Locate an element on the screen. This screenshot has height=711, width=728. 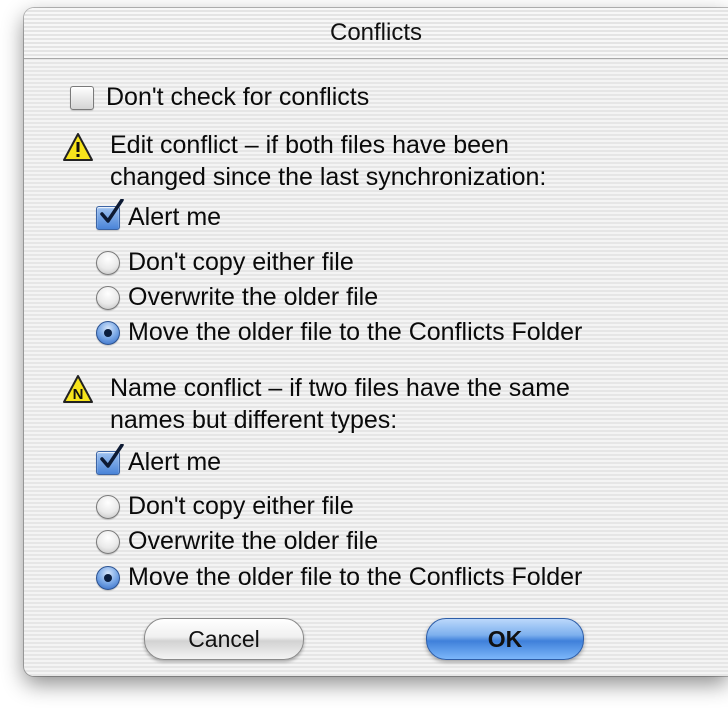
edit-radio-dont-copy is located at coordinates (108, 263).